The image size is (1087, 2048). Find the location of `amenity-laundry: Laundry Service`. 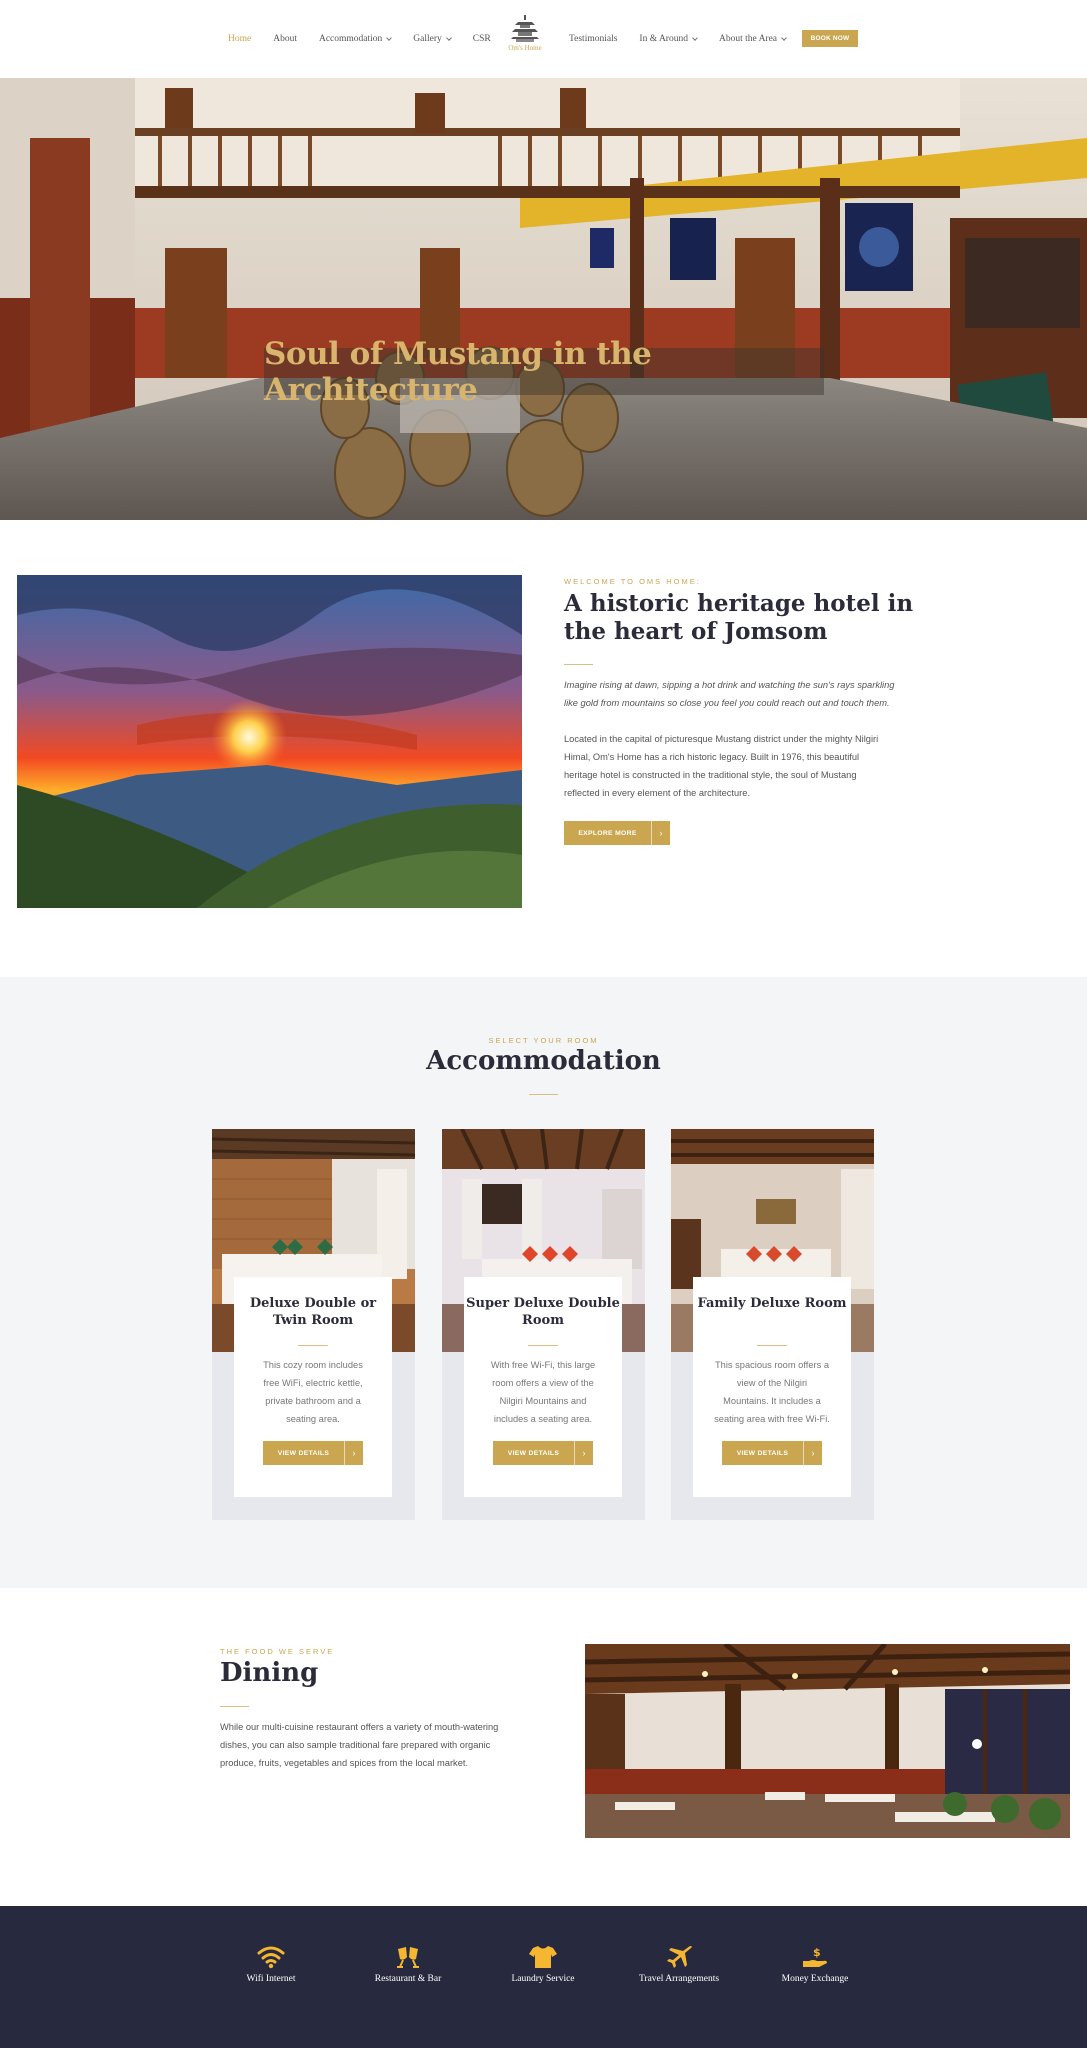

amenity-laundry: Laundry Service is located at coordinates (543, 1964).